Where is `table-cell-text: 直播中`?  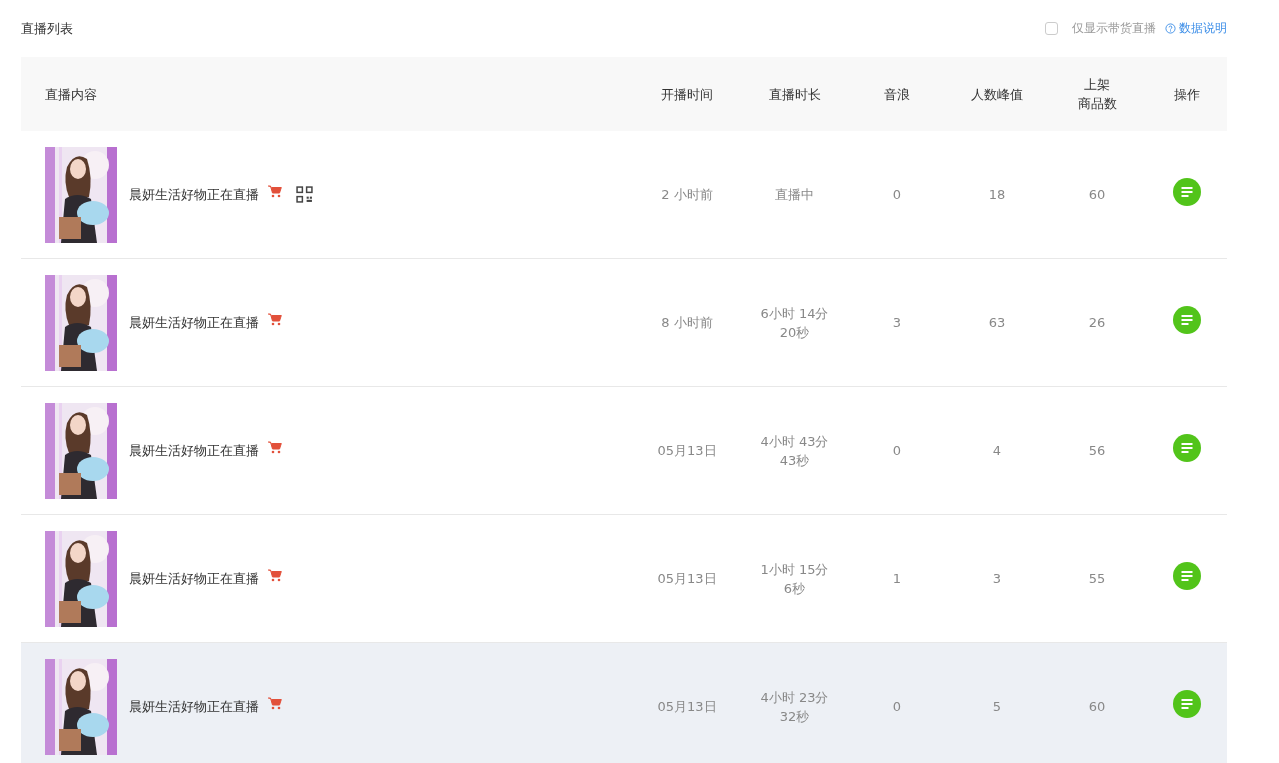
table-cell-text: 直播中 is located at coordinates (794, 195).